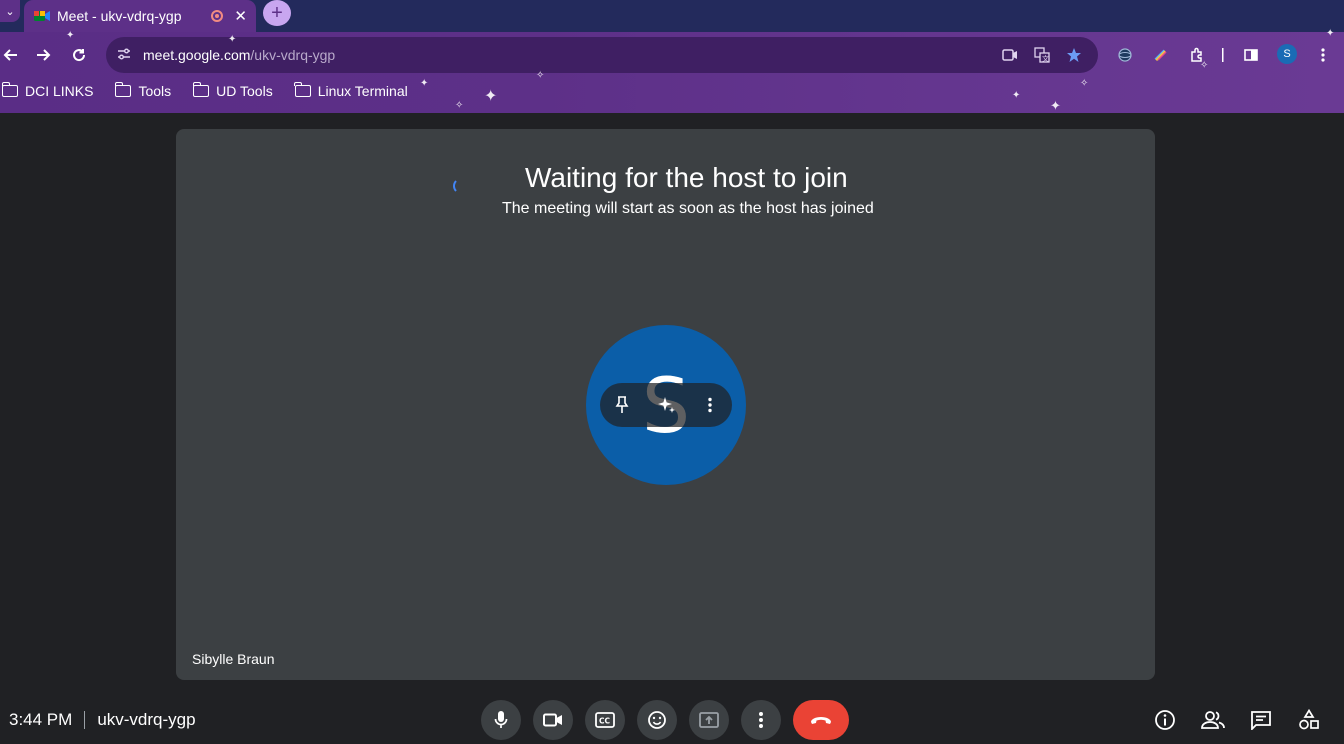 The height and width of the screenshot is (744, 1344). I want to click on participant-name: Sibylle Braun, so click(233, 659).